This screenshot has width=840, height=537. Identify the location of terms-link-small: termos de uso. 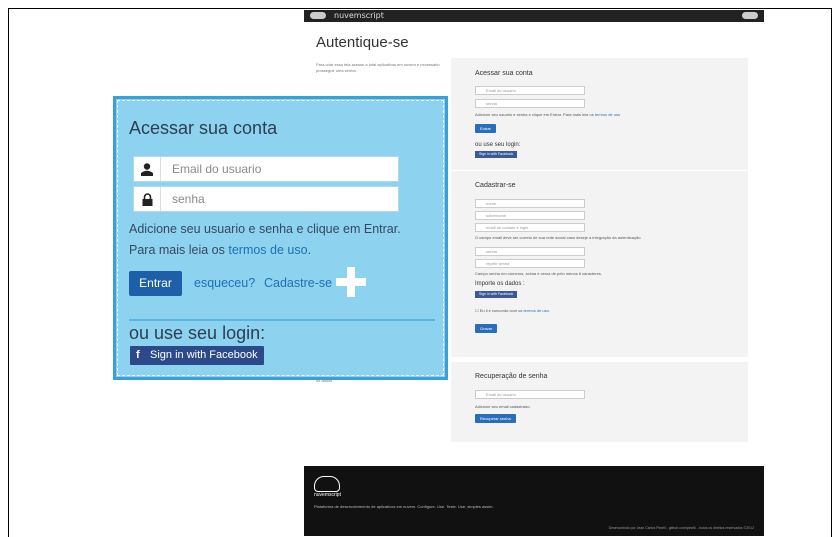
(607, 114).